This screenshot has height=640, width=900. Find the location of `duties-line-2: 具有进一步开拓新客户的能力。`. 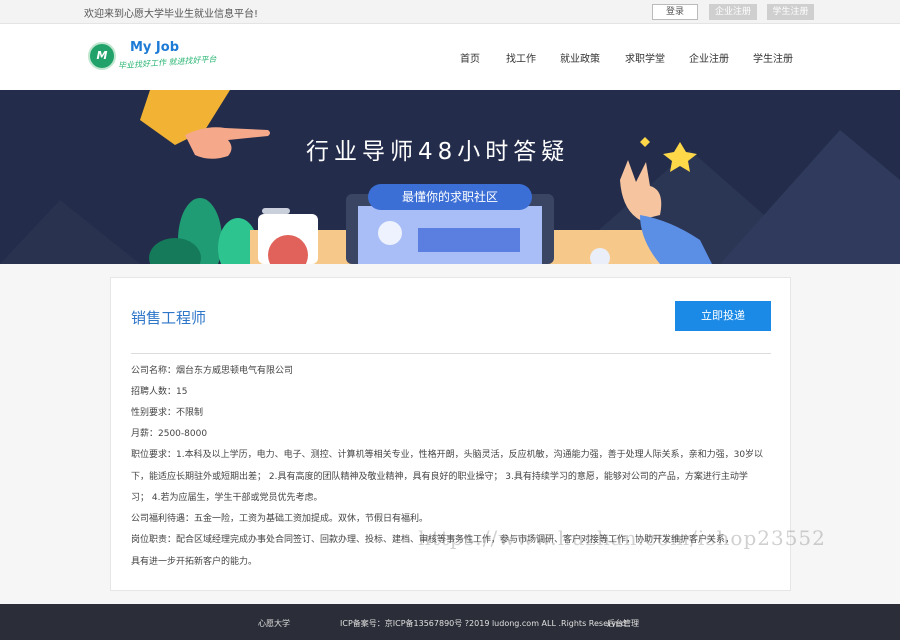

duties-line-2: 具有进一步开拓新客户的能力。 is located at coordinates (194, 562).